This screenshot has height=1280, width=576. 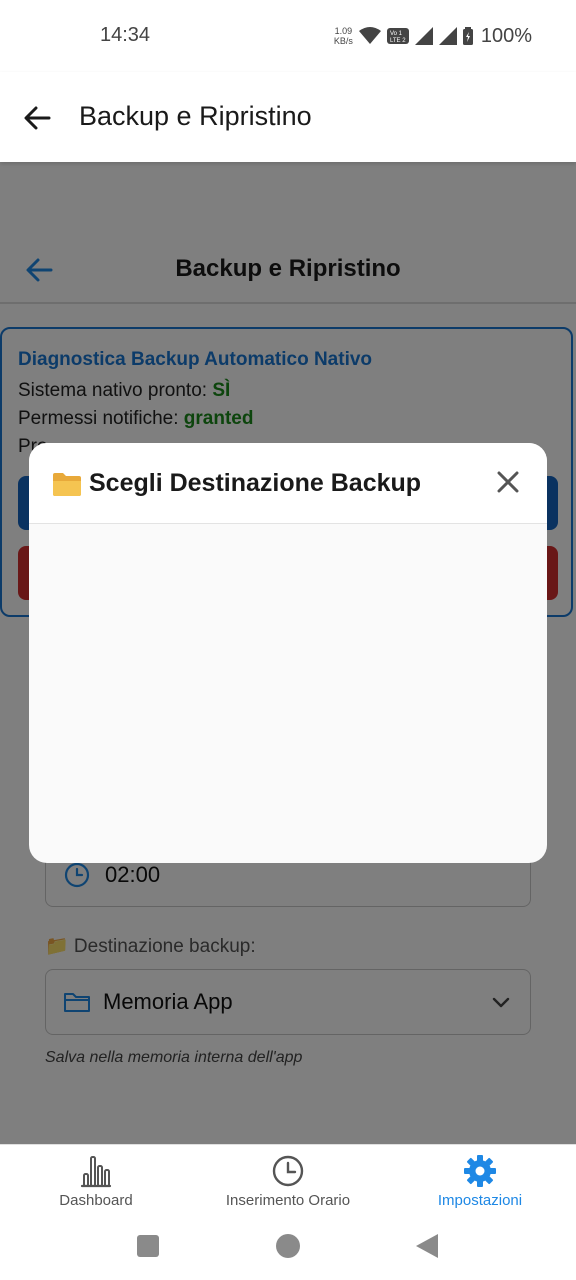 What do you see at coordinates (423, 36) in the screenshot?
I see `signal-1-icon` at bounding box center [423, 36].